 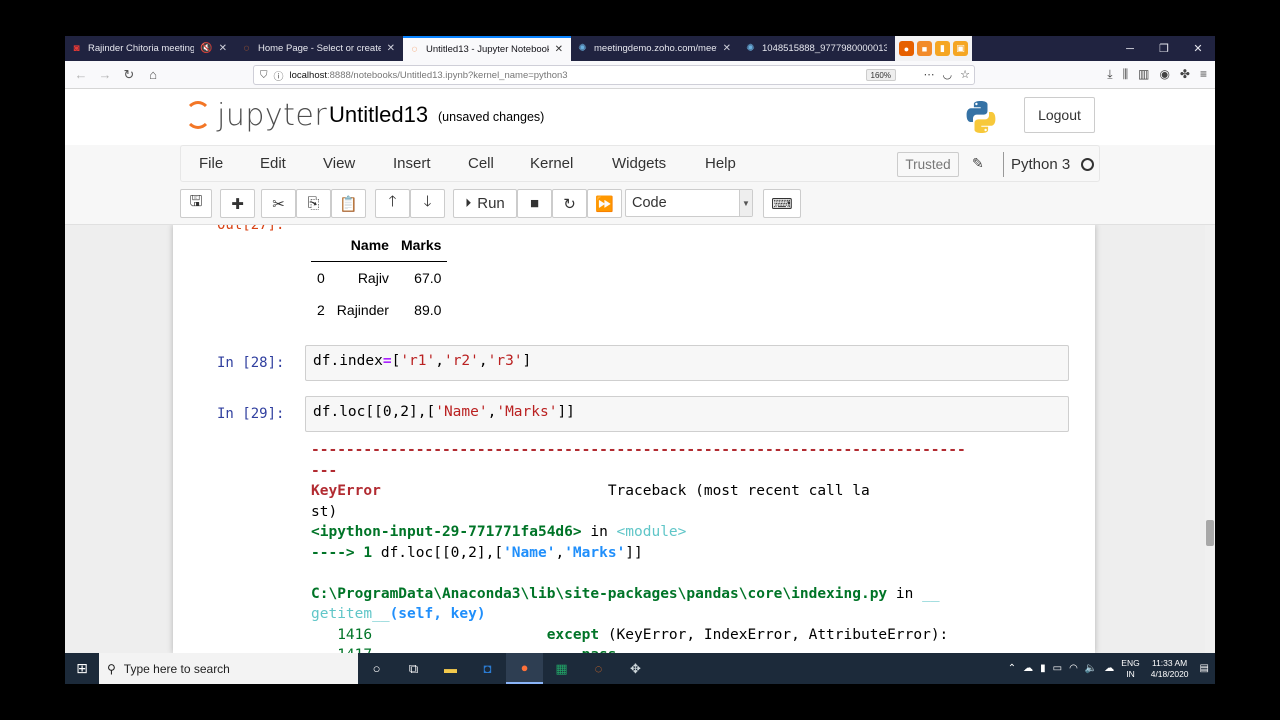 I want to click on menu-kernel: Kernel, so click(x=551, y=163).